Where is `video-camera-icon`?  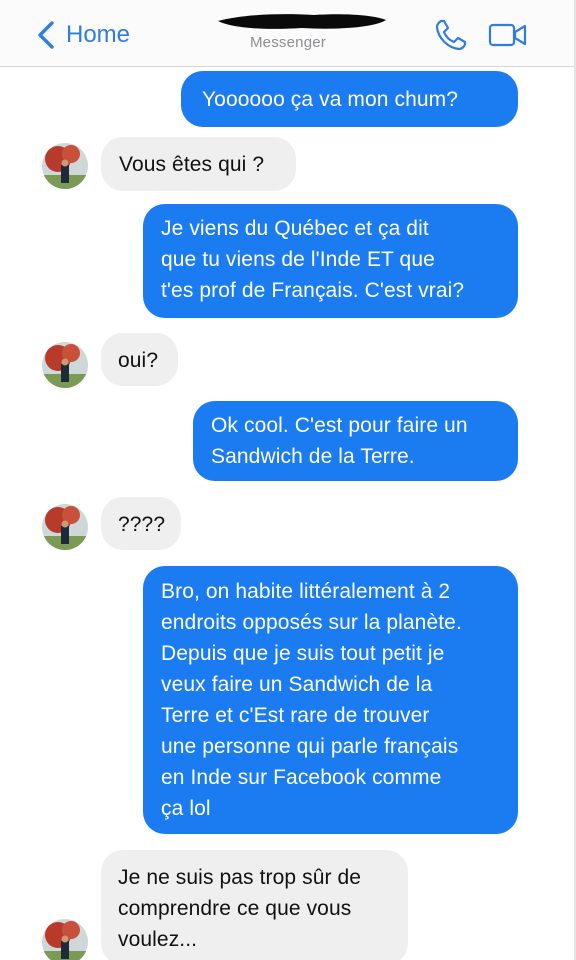 video-camera-icon is located at coordinates (507, 35).